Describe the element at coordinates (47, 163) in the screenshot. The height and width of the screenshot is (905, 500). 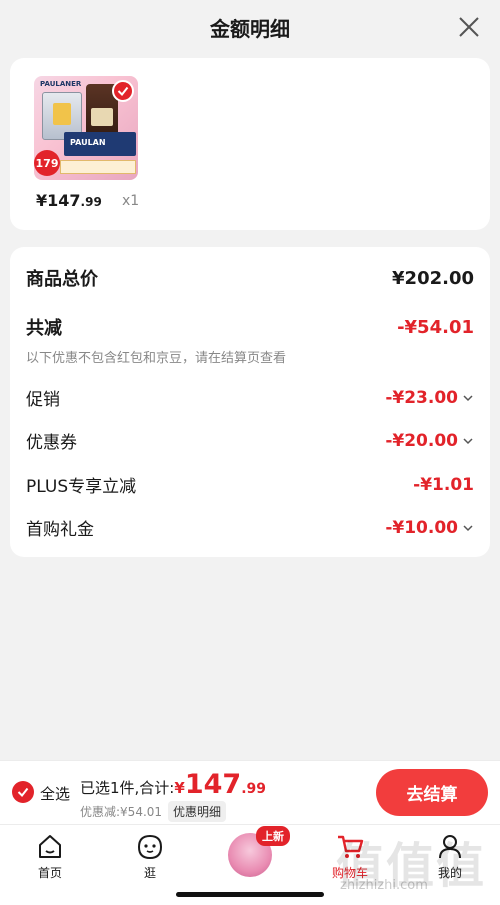
I see `product-image-price-badge: 179` at that location.